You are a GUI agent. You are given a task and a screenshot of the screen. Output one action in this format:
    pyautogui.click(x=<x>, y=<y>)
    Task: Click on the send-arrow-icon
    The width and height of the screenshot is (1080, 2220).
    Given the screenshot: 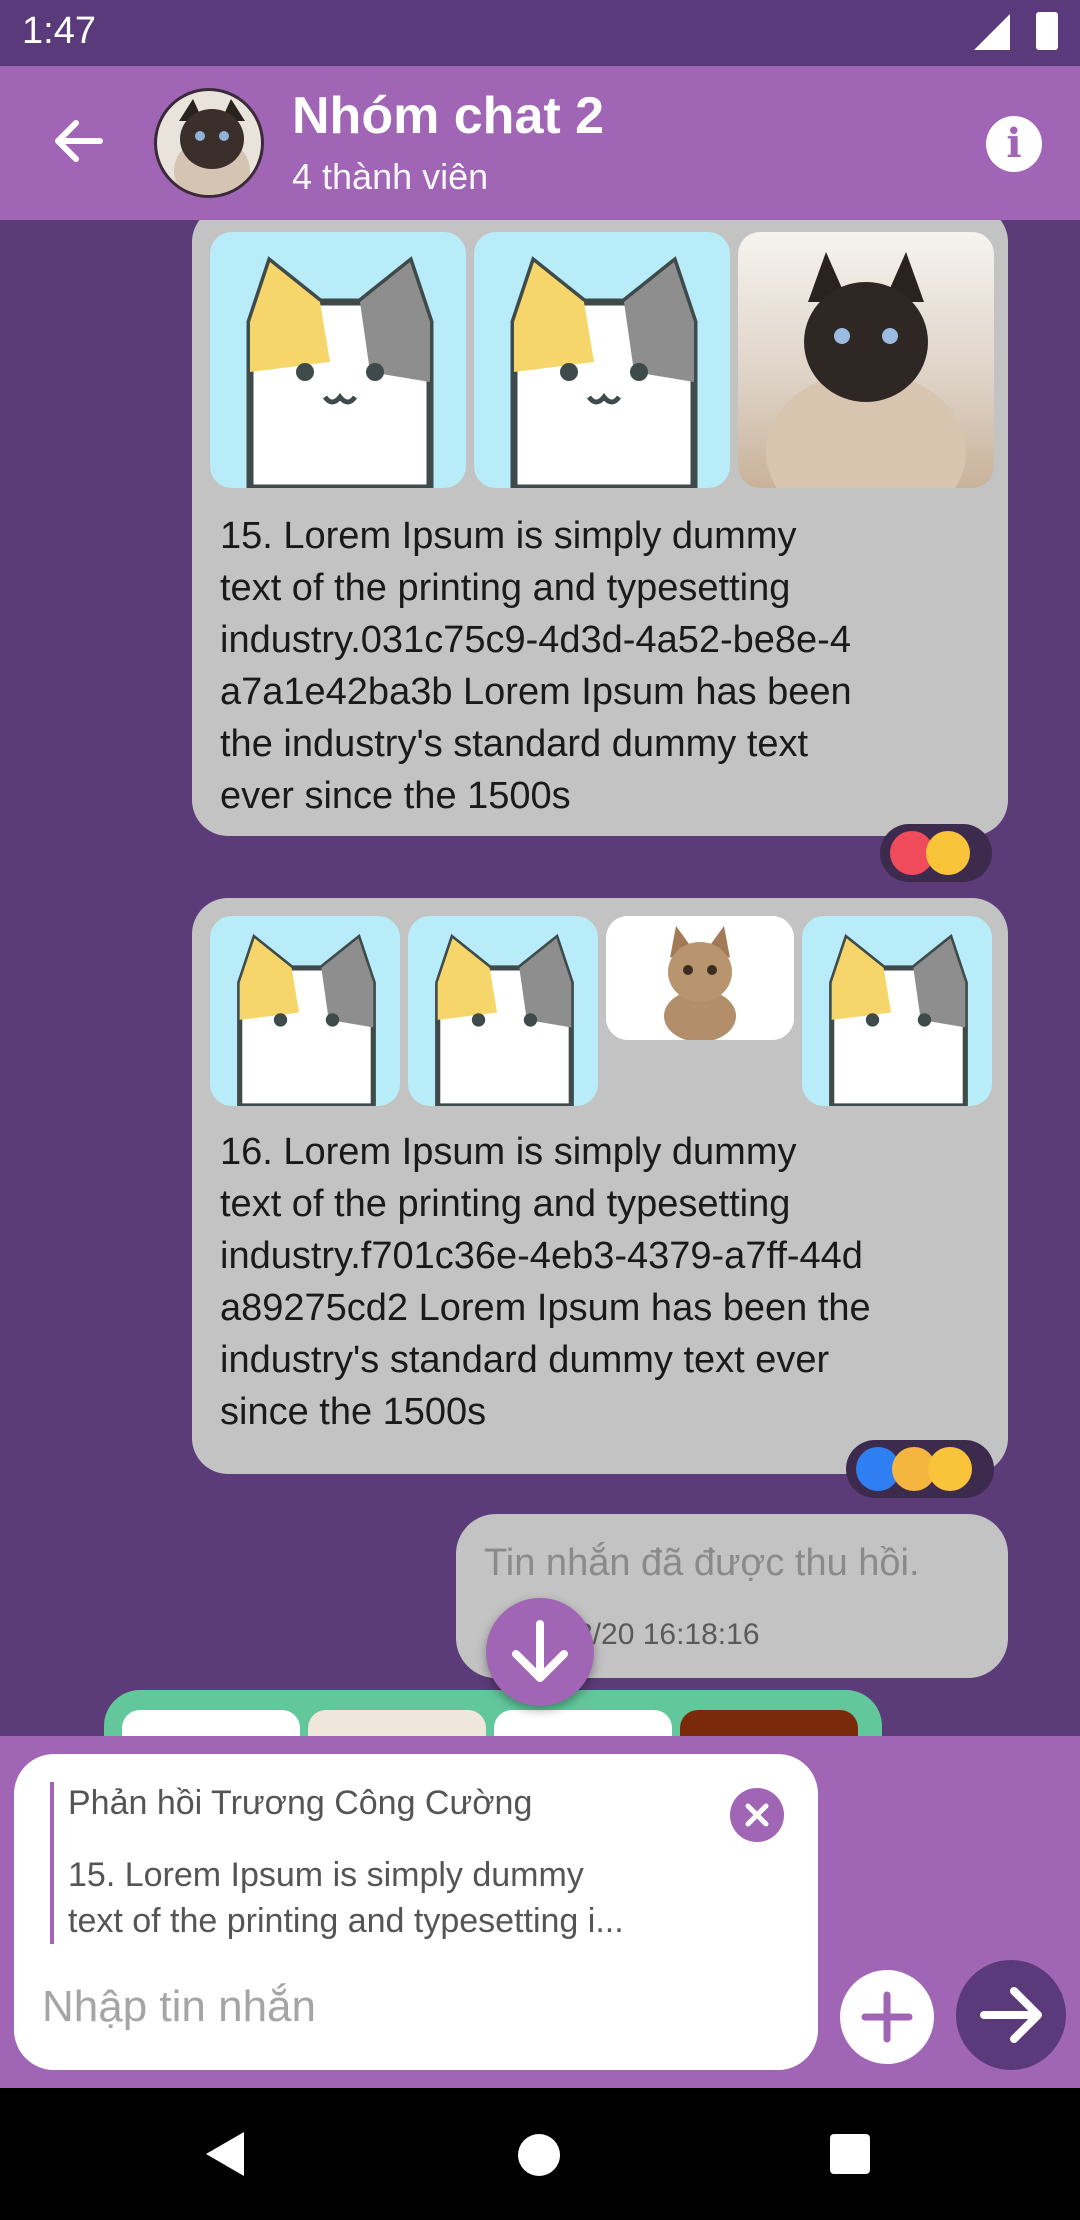 What is the action you would take?
    pyautogui.click(x=1011, y=2015)
    